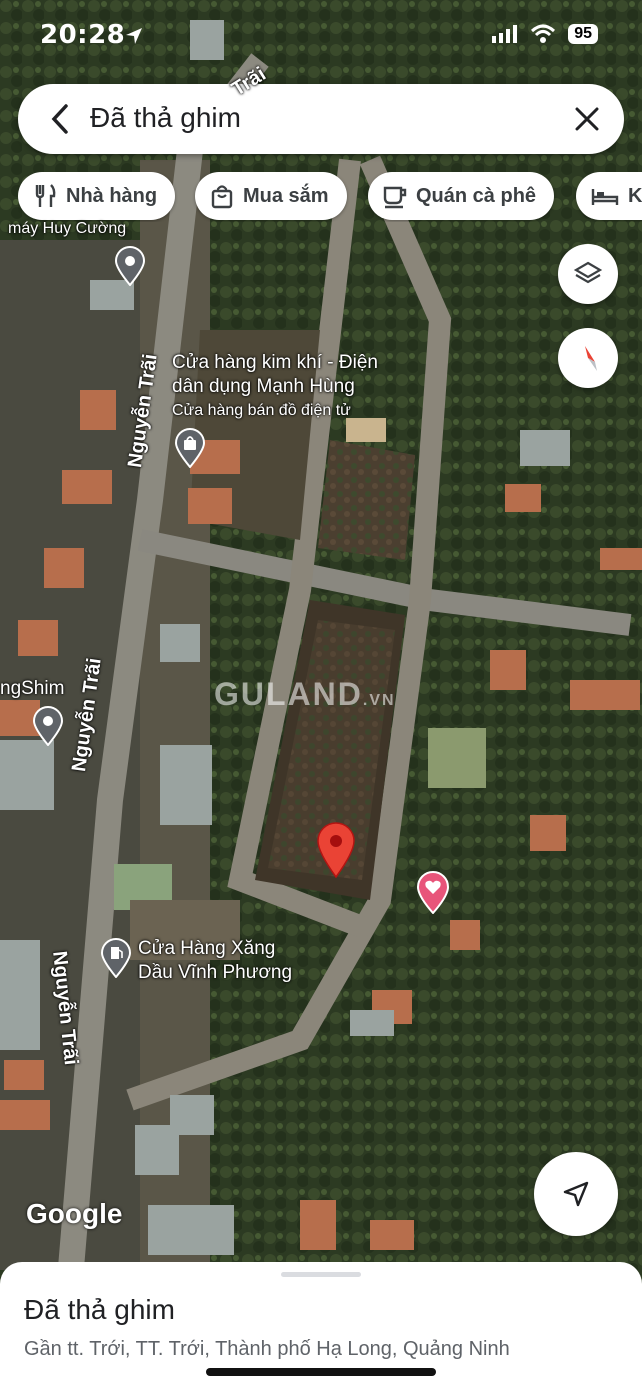 The height and width of the screenshot is (1389, 642). Describe the element at coordinates (336, 850) in the screenshot. I see `dropped-pin-icon` at that location.